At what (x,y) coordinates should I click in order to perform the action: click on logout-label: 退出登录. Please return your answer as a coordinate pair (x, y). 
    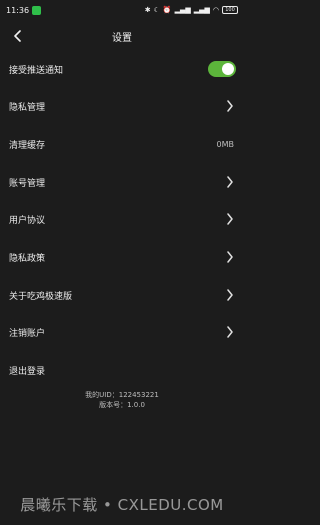
    Looking at the image, I should click on (27, 371).